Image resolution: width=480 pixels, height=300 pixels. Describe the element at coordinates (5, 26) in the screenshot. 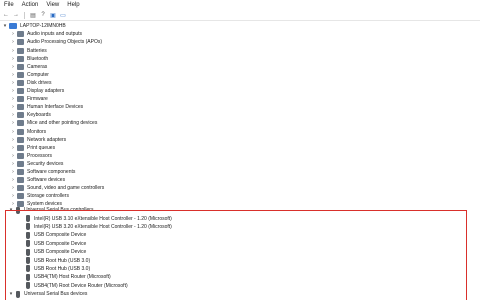

I see `collapse-arrow-icon: ▾` at that location.